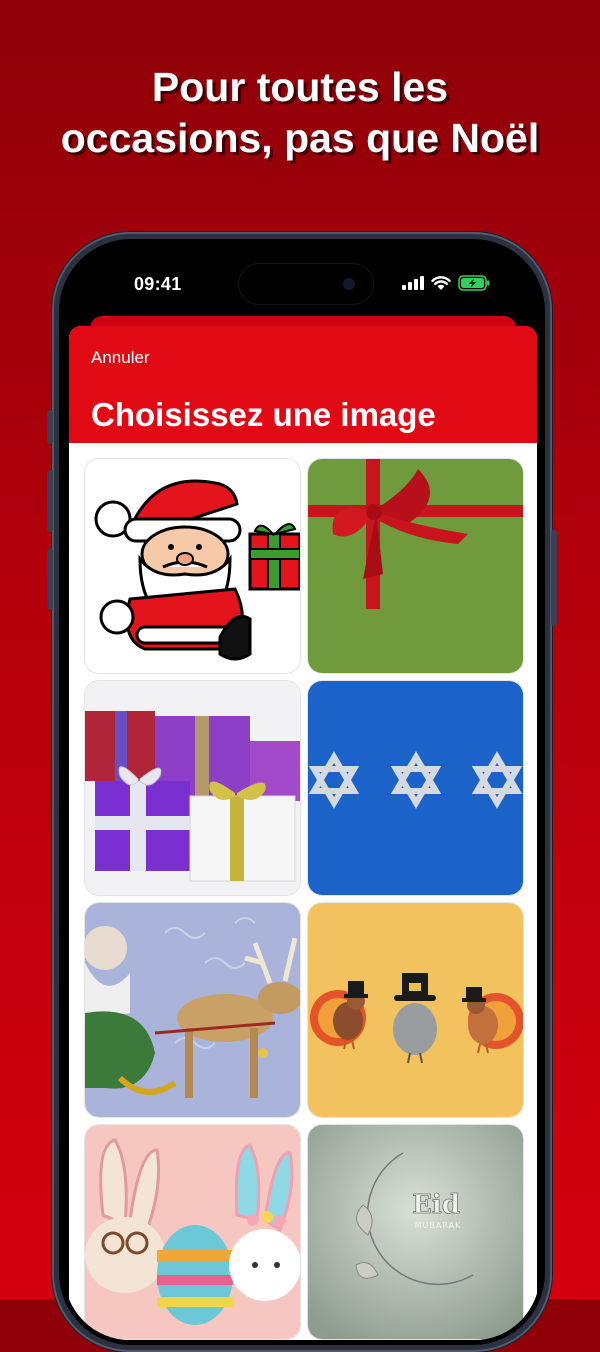 This screenshot has width=600, height=1352. I want to click on status-icons, so click(446, 283).